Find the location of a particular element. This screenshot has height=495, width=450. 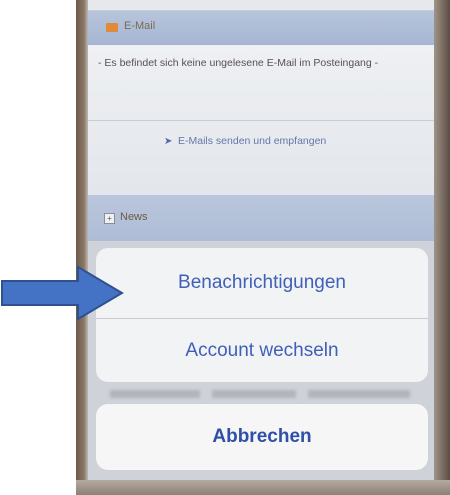

send-receive-label: E-Mails senden und empfangen is located at coordinates (252, 141).